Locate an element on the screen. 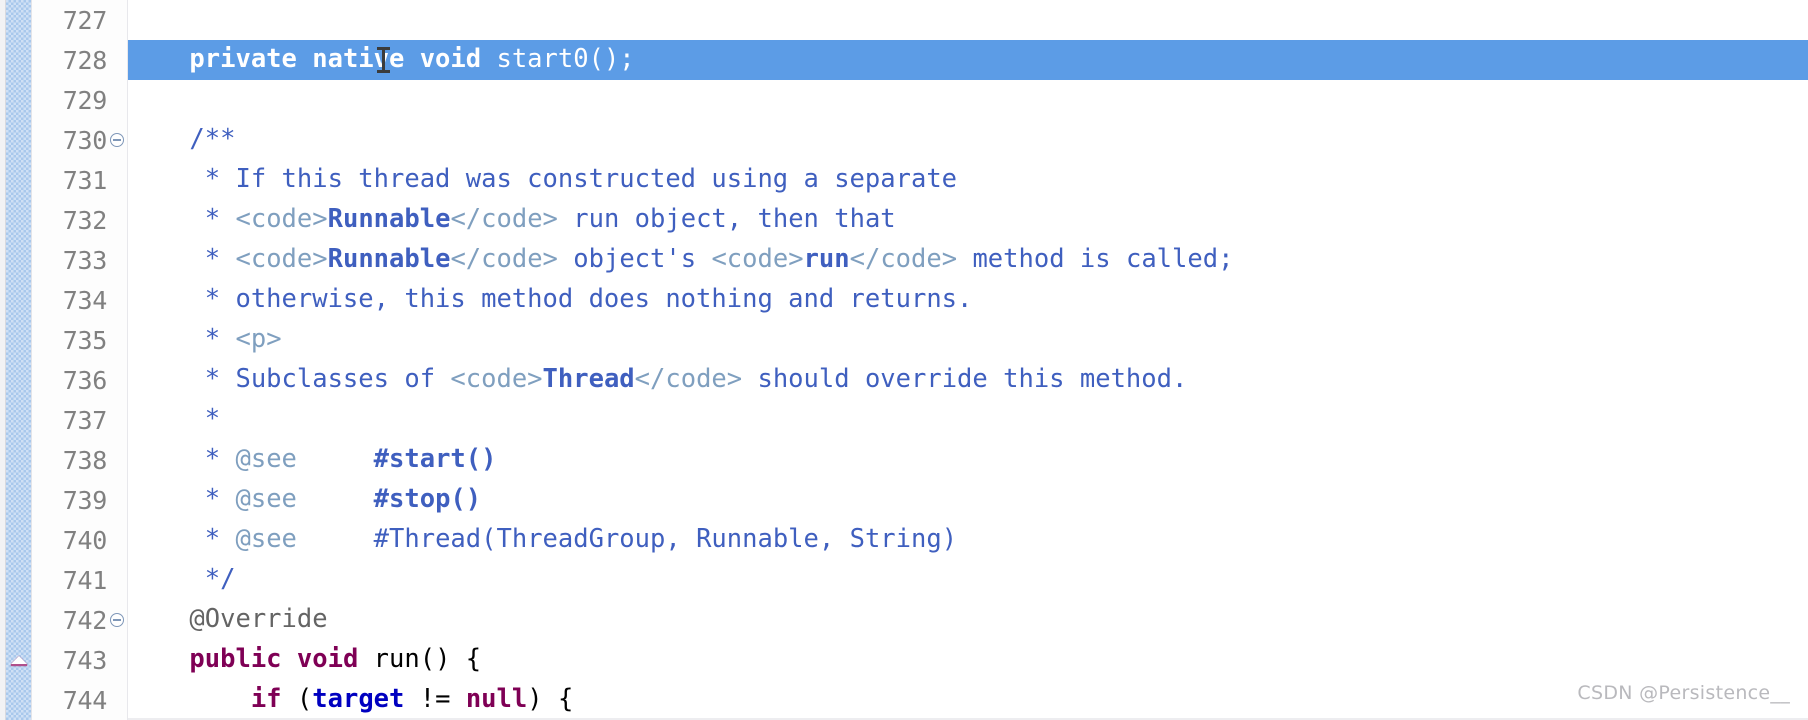 The image size is (1808, 720). line-number-row: 729 is located at coordinates (80, 100).